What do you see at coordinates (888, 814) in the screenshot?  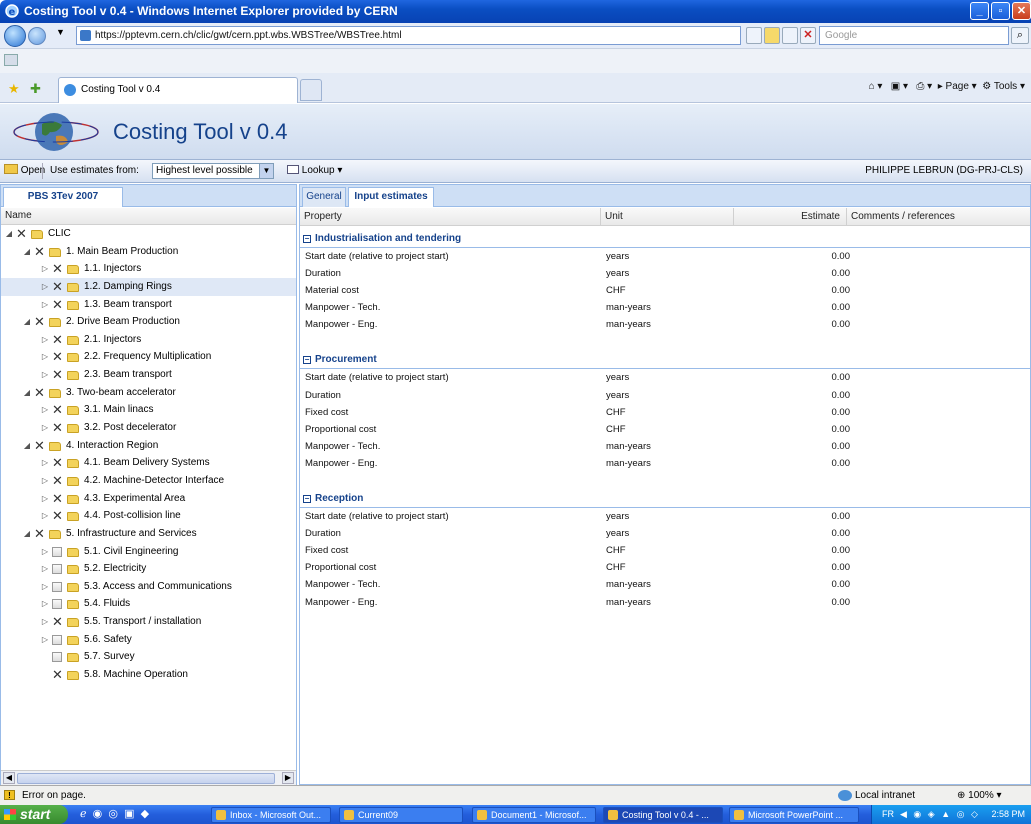 I see `language-indicator: FR` at bounding box center [888, 814].